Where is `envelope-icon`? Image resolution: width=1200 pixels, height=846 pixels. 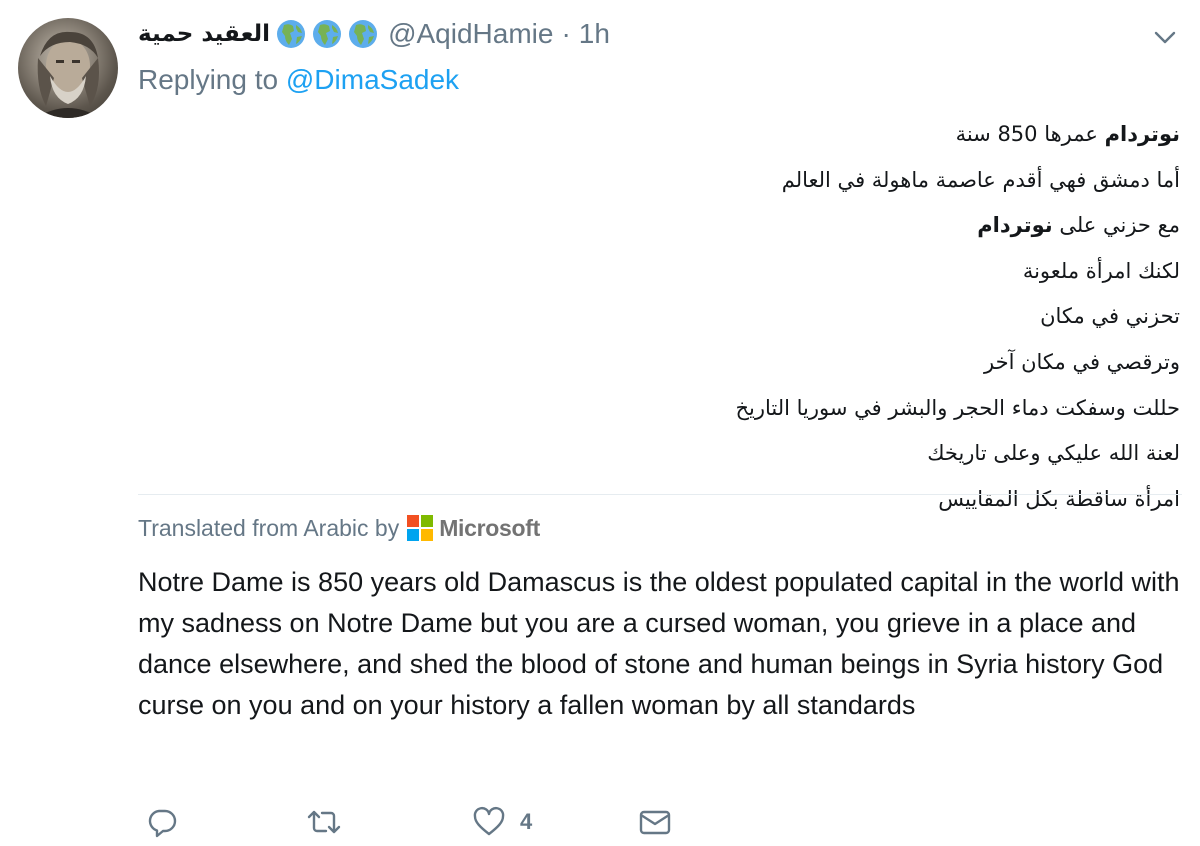 envelope-icon is located at coordinates (655, 822).